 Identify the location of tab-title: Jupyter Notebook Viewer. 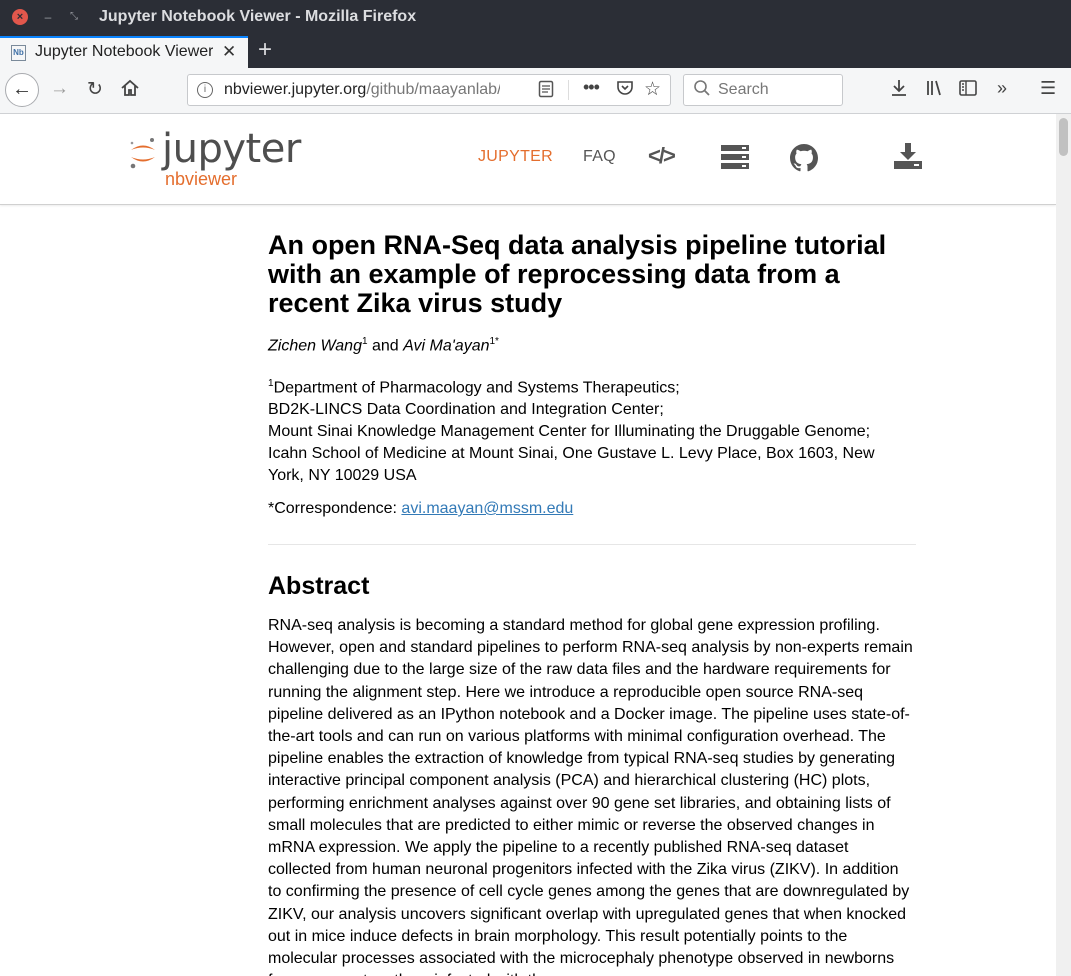
(124, 51).